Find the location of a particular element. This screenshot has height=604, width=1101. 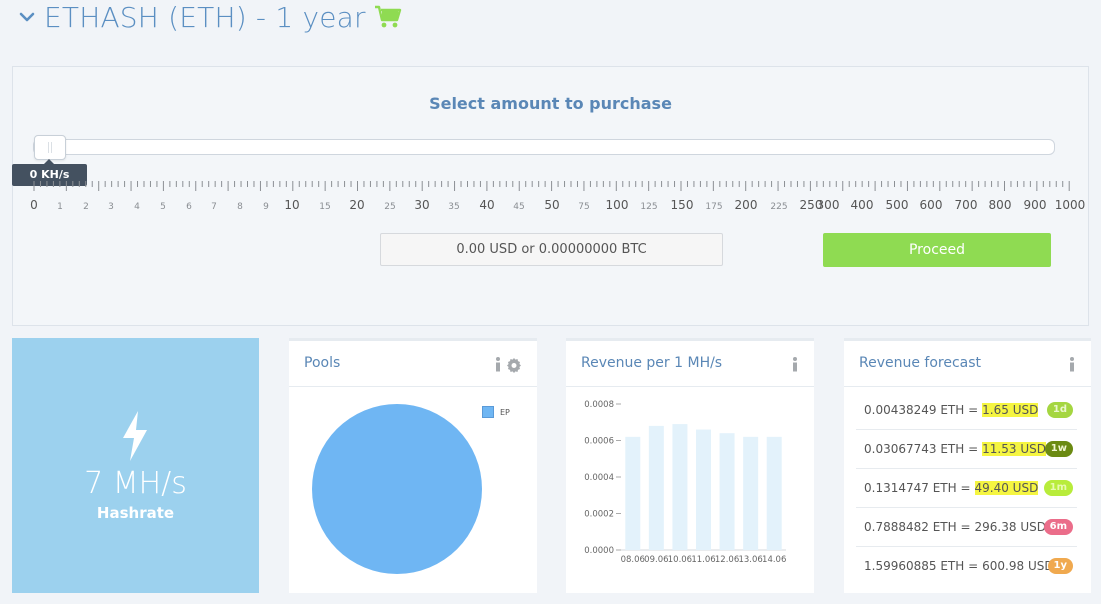

scale-label: 6 is located at coordinates (189, 207).